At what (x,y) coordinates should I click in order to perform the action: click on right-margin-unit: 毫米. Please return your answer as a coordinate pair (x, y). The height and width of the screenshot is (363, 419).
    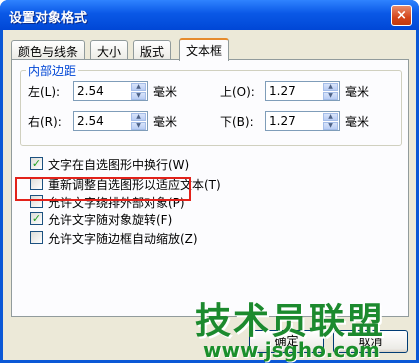
    Looking at the image, I should click on (165, 122).